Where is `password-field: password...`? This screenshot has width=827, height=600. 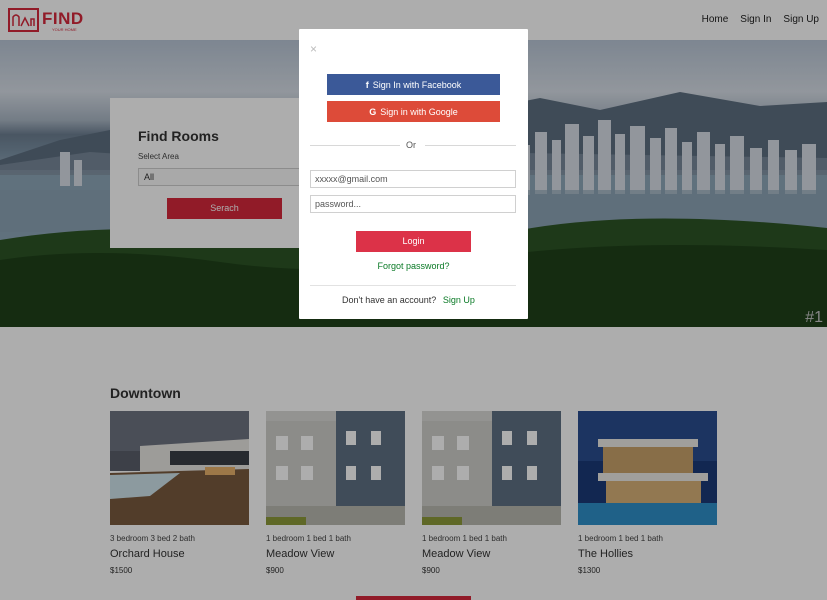
password-field: password... is located at coordinates (413, 204).